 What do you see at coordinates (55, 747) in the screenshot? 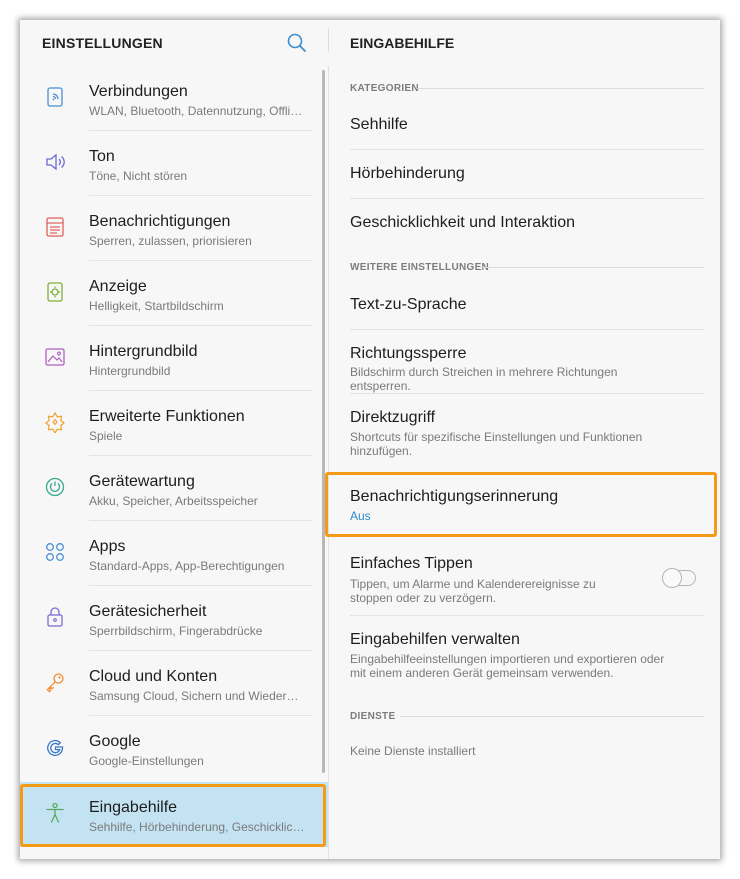
I see `google-icon` at bounding box center [55, 747].